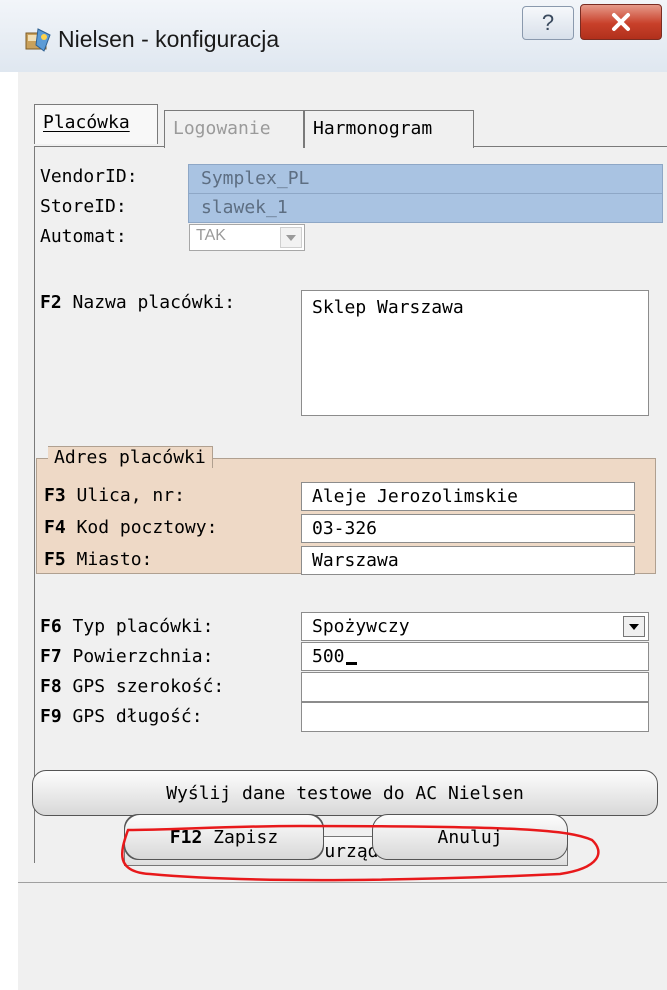  Describe the element at coordinates (137, 716) in the screenshot. I see `label-text: GPS długość:` at that location.